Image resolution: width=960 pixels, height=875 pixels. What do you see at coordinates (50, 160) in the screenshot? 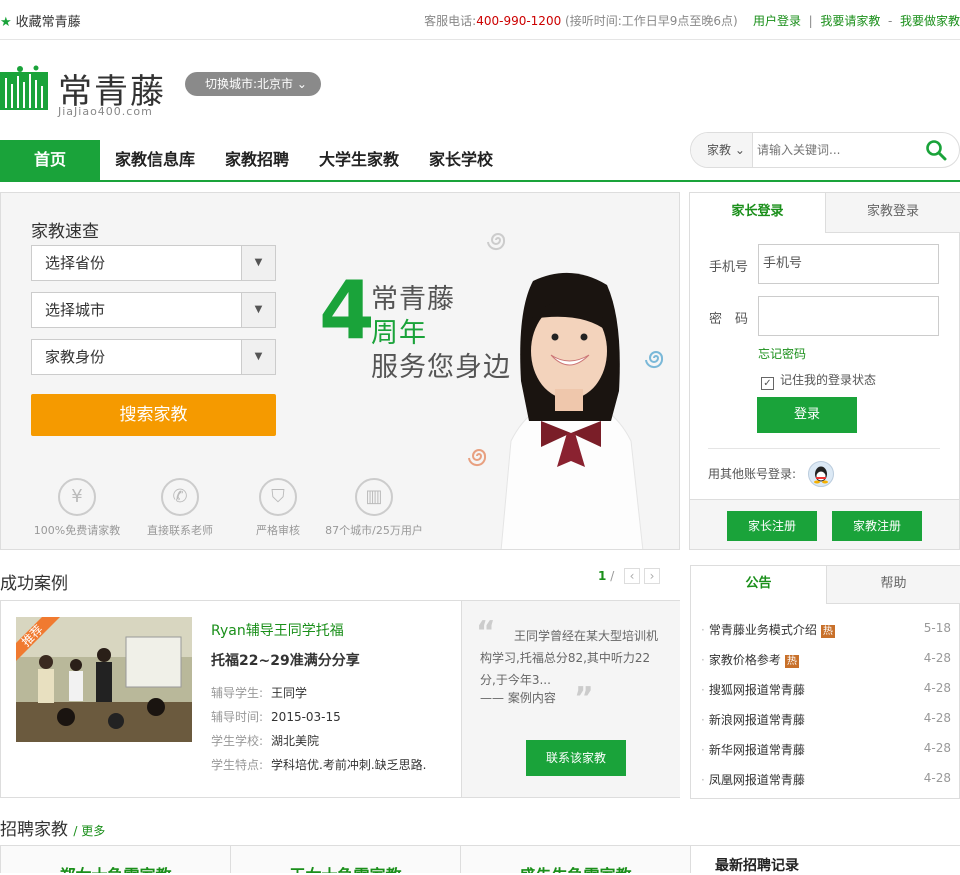
I see `nav-home: 首页` at bounding box center [50, 160].